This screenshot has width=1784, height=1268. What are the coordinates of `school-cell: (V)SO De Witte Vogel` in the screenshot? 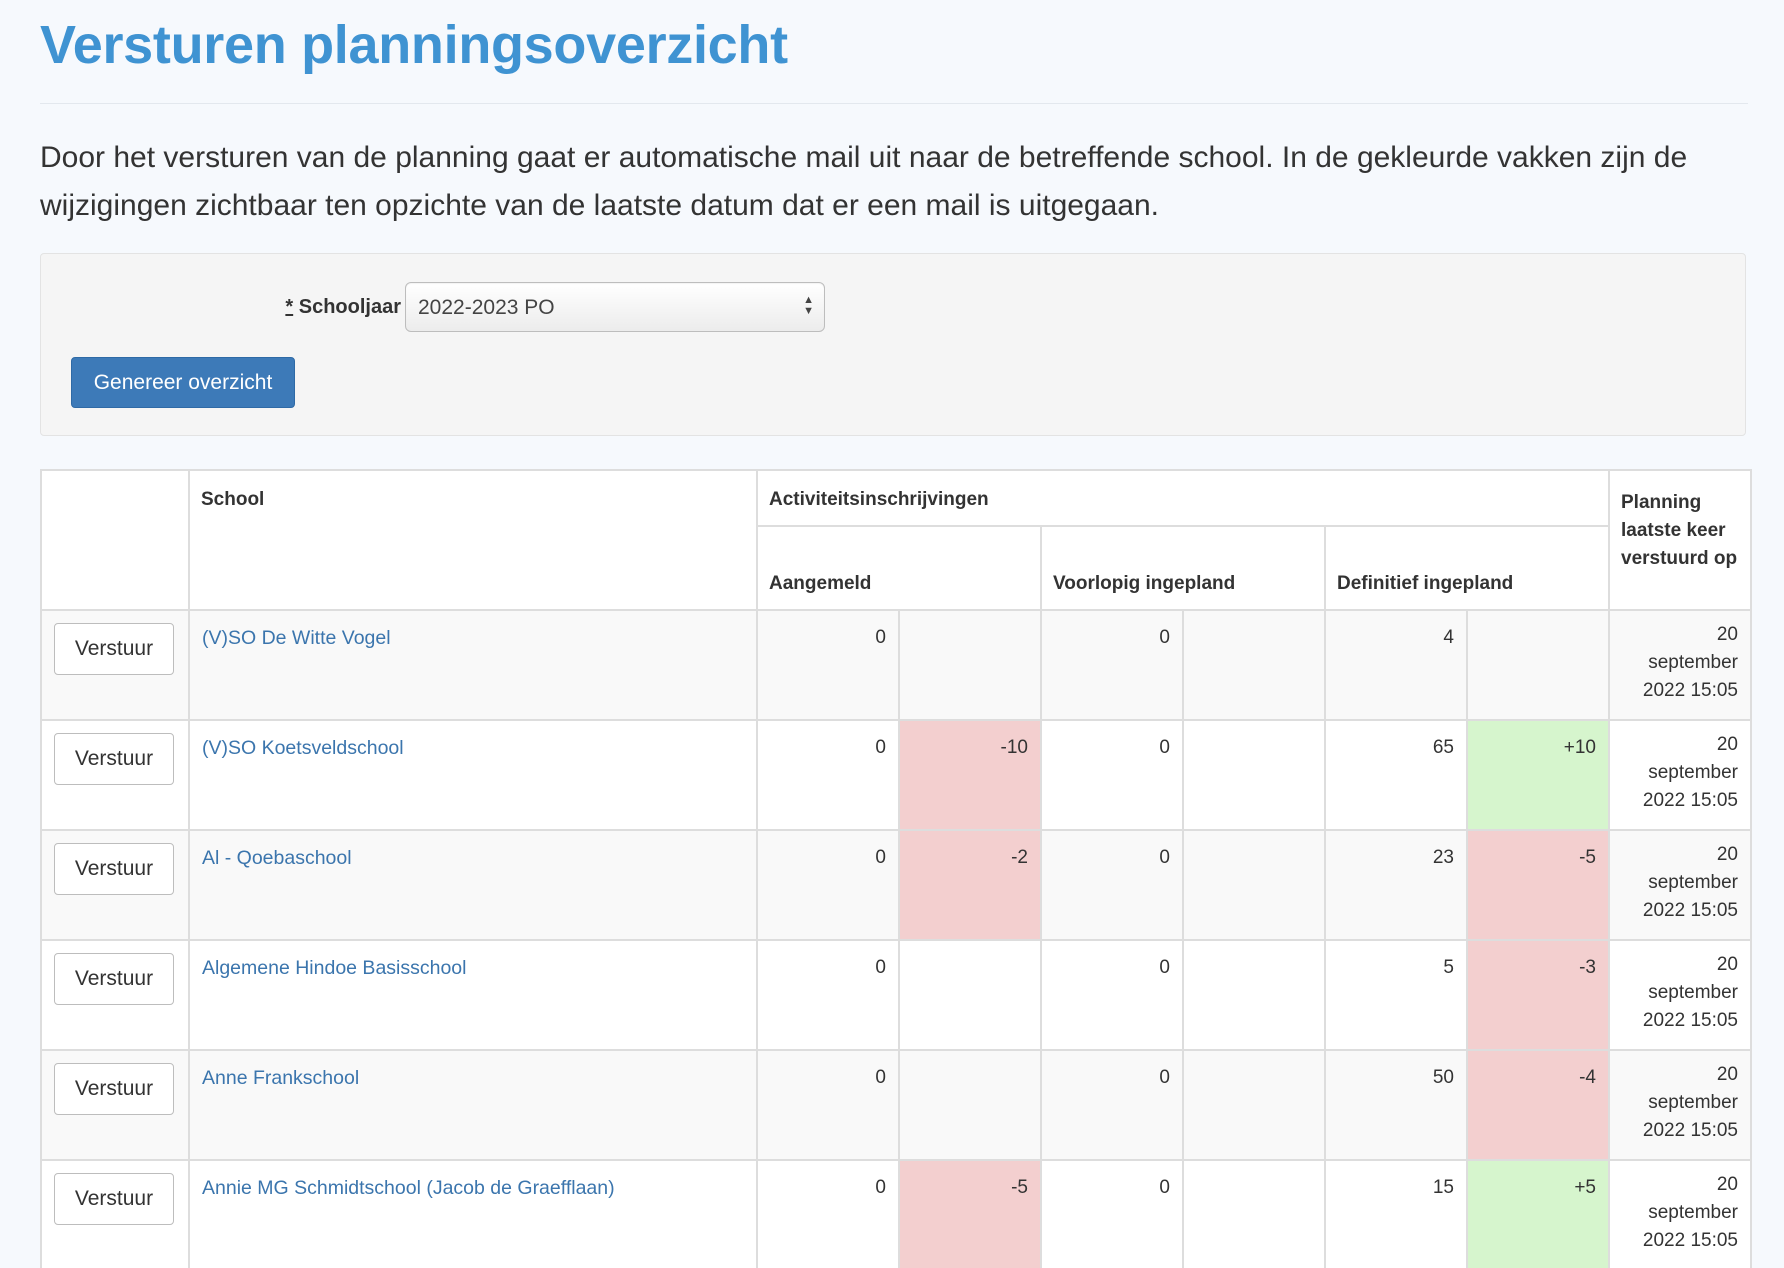 It's located at (473, 665).